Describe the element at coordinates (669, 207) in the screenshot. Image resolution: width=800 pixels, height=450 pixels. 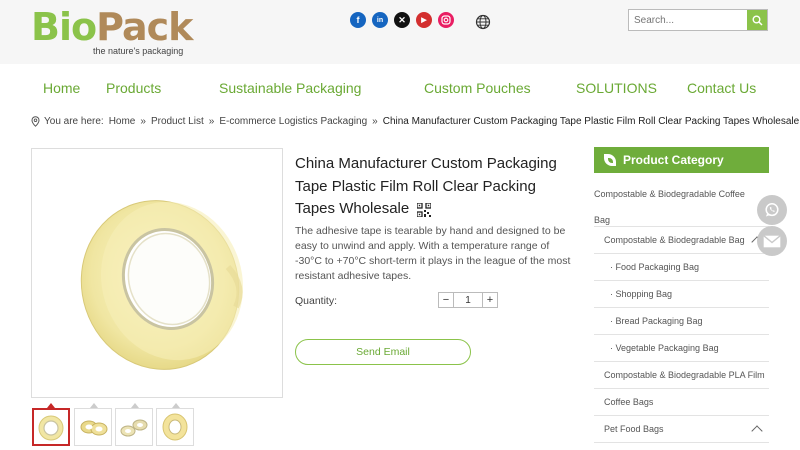
I see `category-label: Compostable & Biodegradable Coffee Bag` at that location.